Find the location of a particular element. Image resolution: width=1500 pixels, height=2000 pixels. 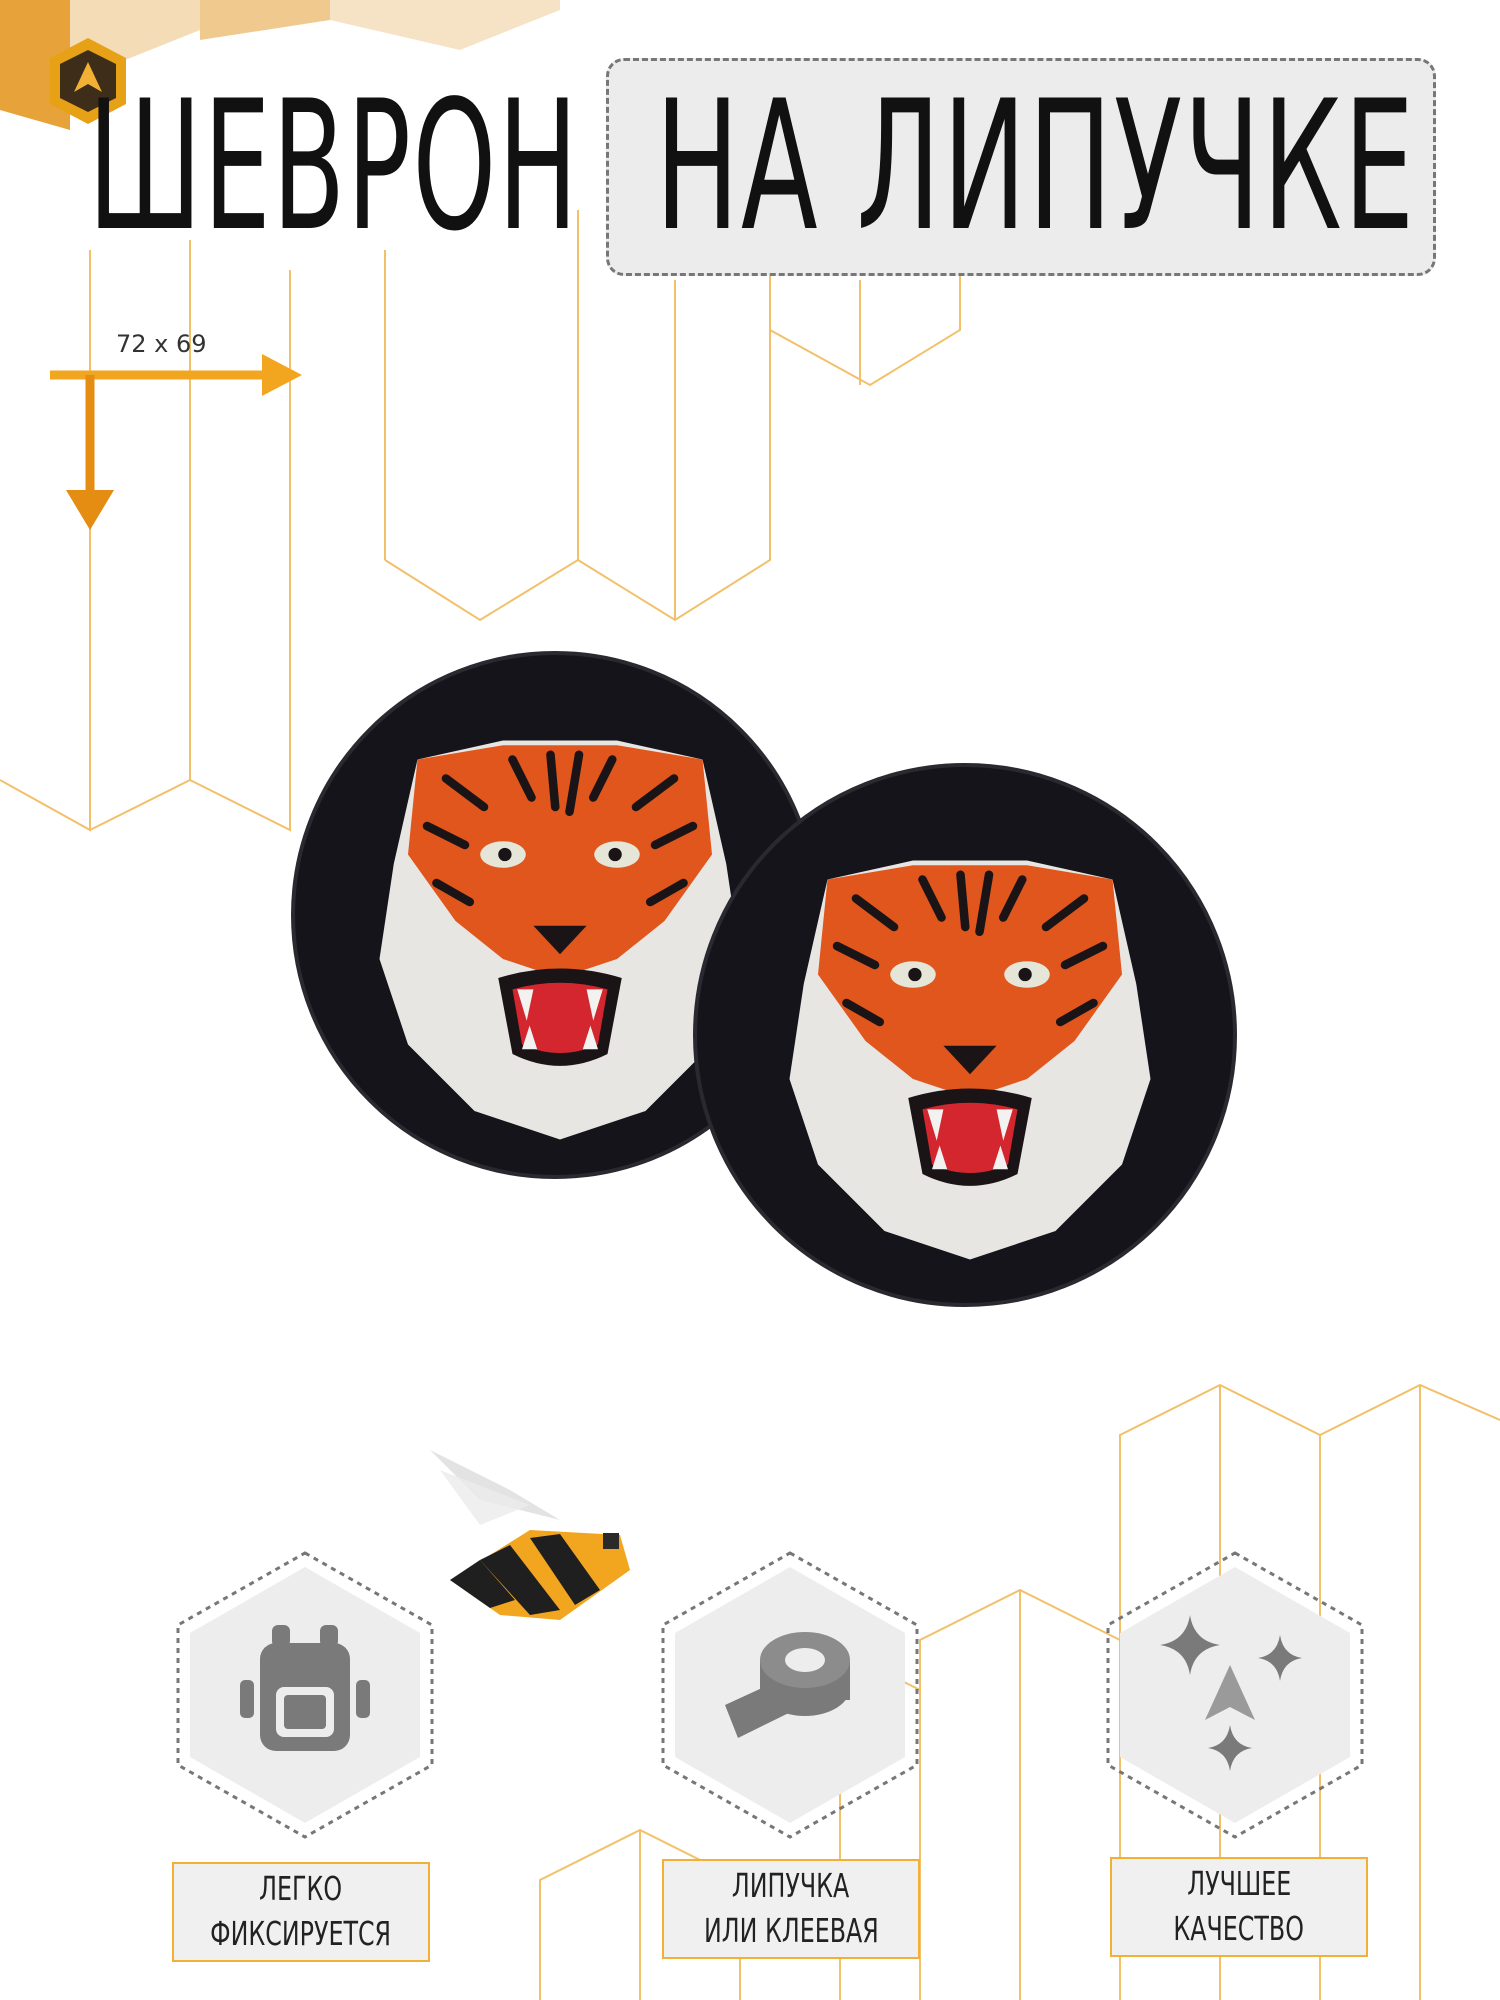

sparkle-quality-icon is located at coordinates (1231, 1693).